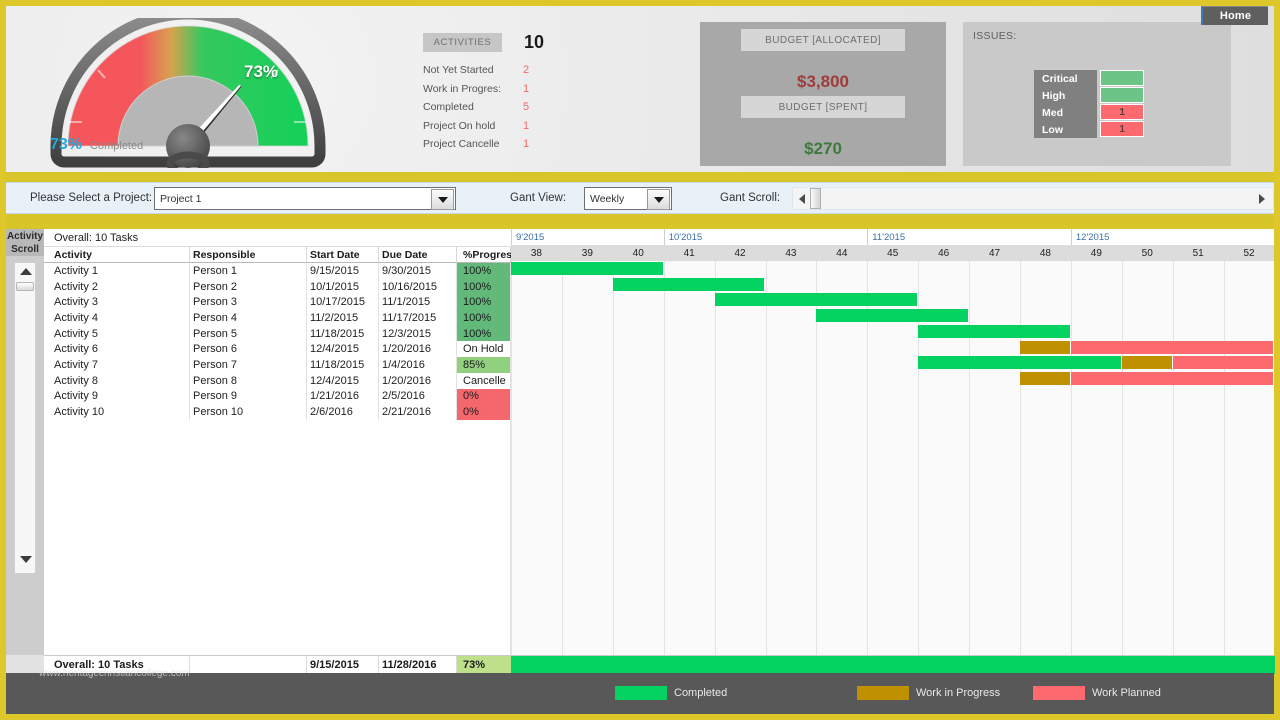 Image resolution: width=1280 pixels, height=720 pixels. What do you see at coordinates (418, 412) in the screenshot?
I see `cell-due-date: 2/21/2016` at bounding box center [418, 412].